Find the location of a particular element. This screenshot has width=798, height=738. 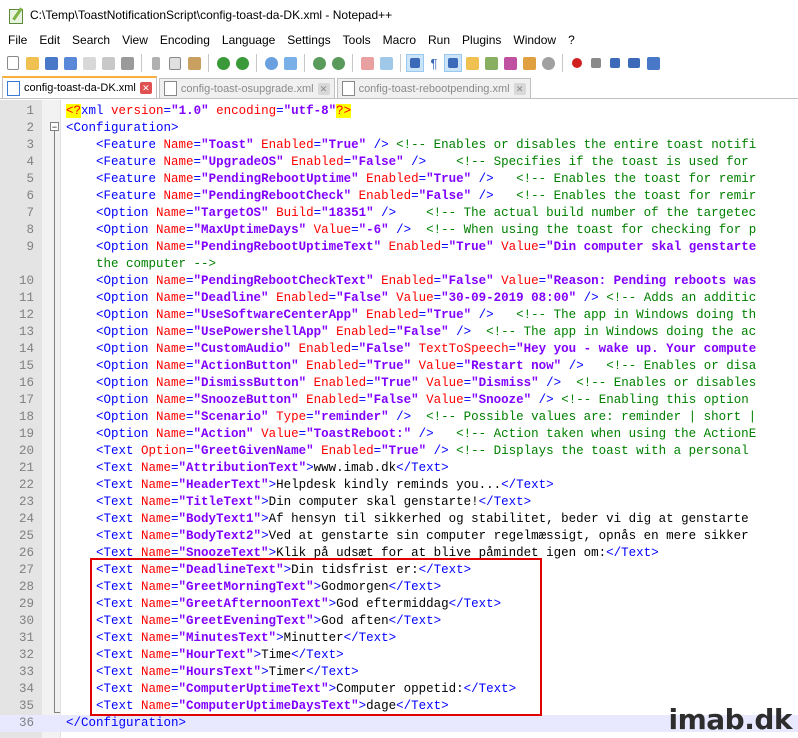

monitoring-icon is located at coordinates (548, 63).